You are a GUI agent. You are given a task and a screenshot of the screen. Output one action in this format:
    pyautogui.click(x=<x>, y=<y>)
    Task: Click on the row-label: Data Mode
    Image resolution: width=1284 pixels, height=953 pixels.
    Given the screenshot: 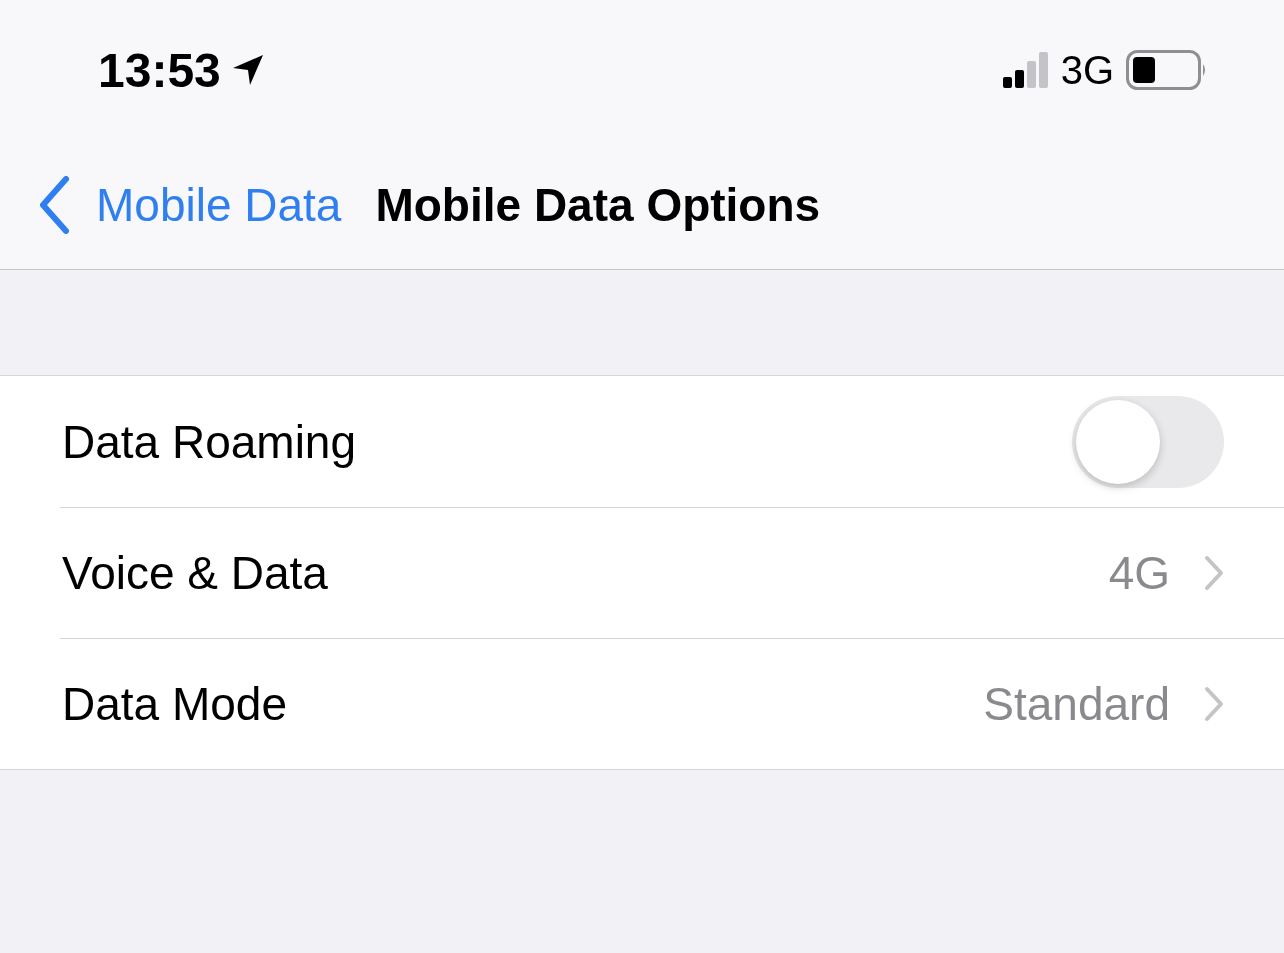 What is the action you would take?
    pyautogui.click(x=174, y=704)
    